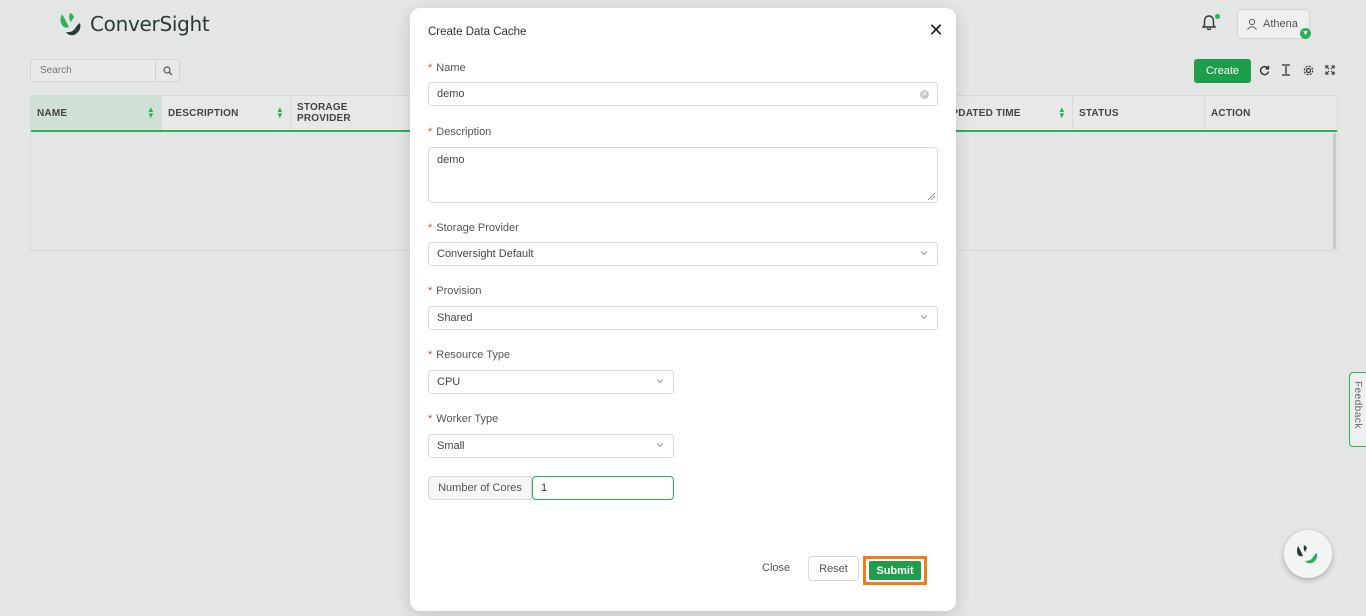  Describe the element at coordinates (1008, 113) in the screenshot. I see `column-header-updated-time: UPDATED TIME ▲ ▼` at that location.